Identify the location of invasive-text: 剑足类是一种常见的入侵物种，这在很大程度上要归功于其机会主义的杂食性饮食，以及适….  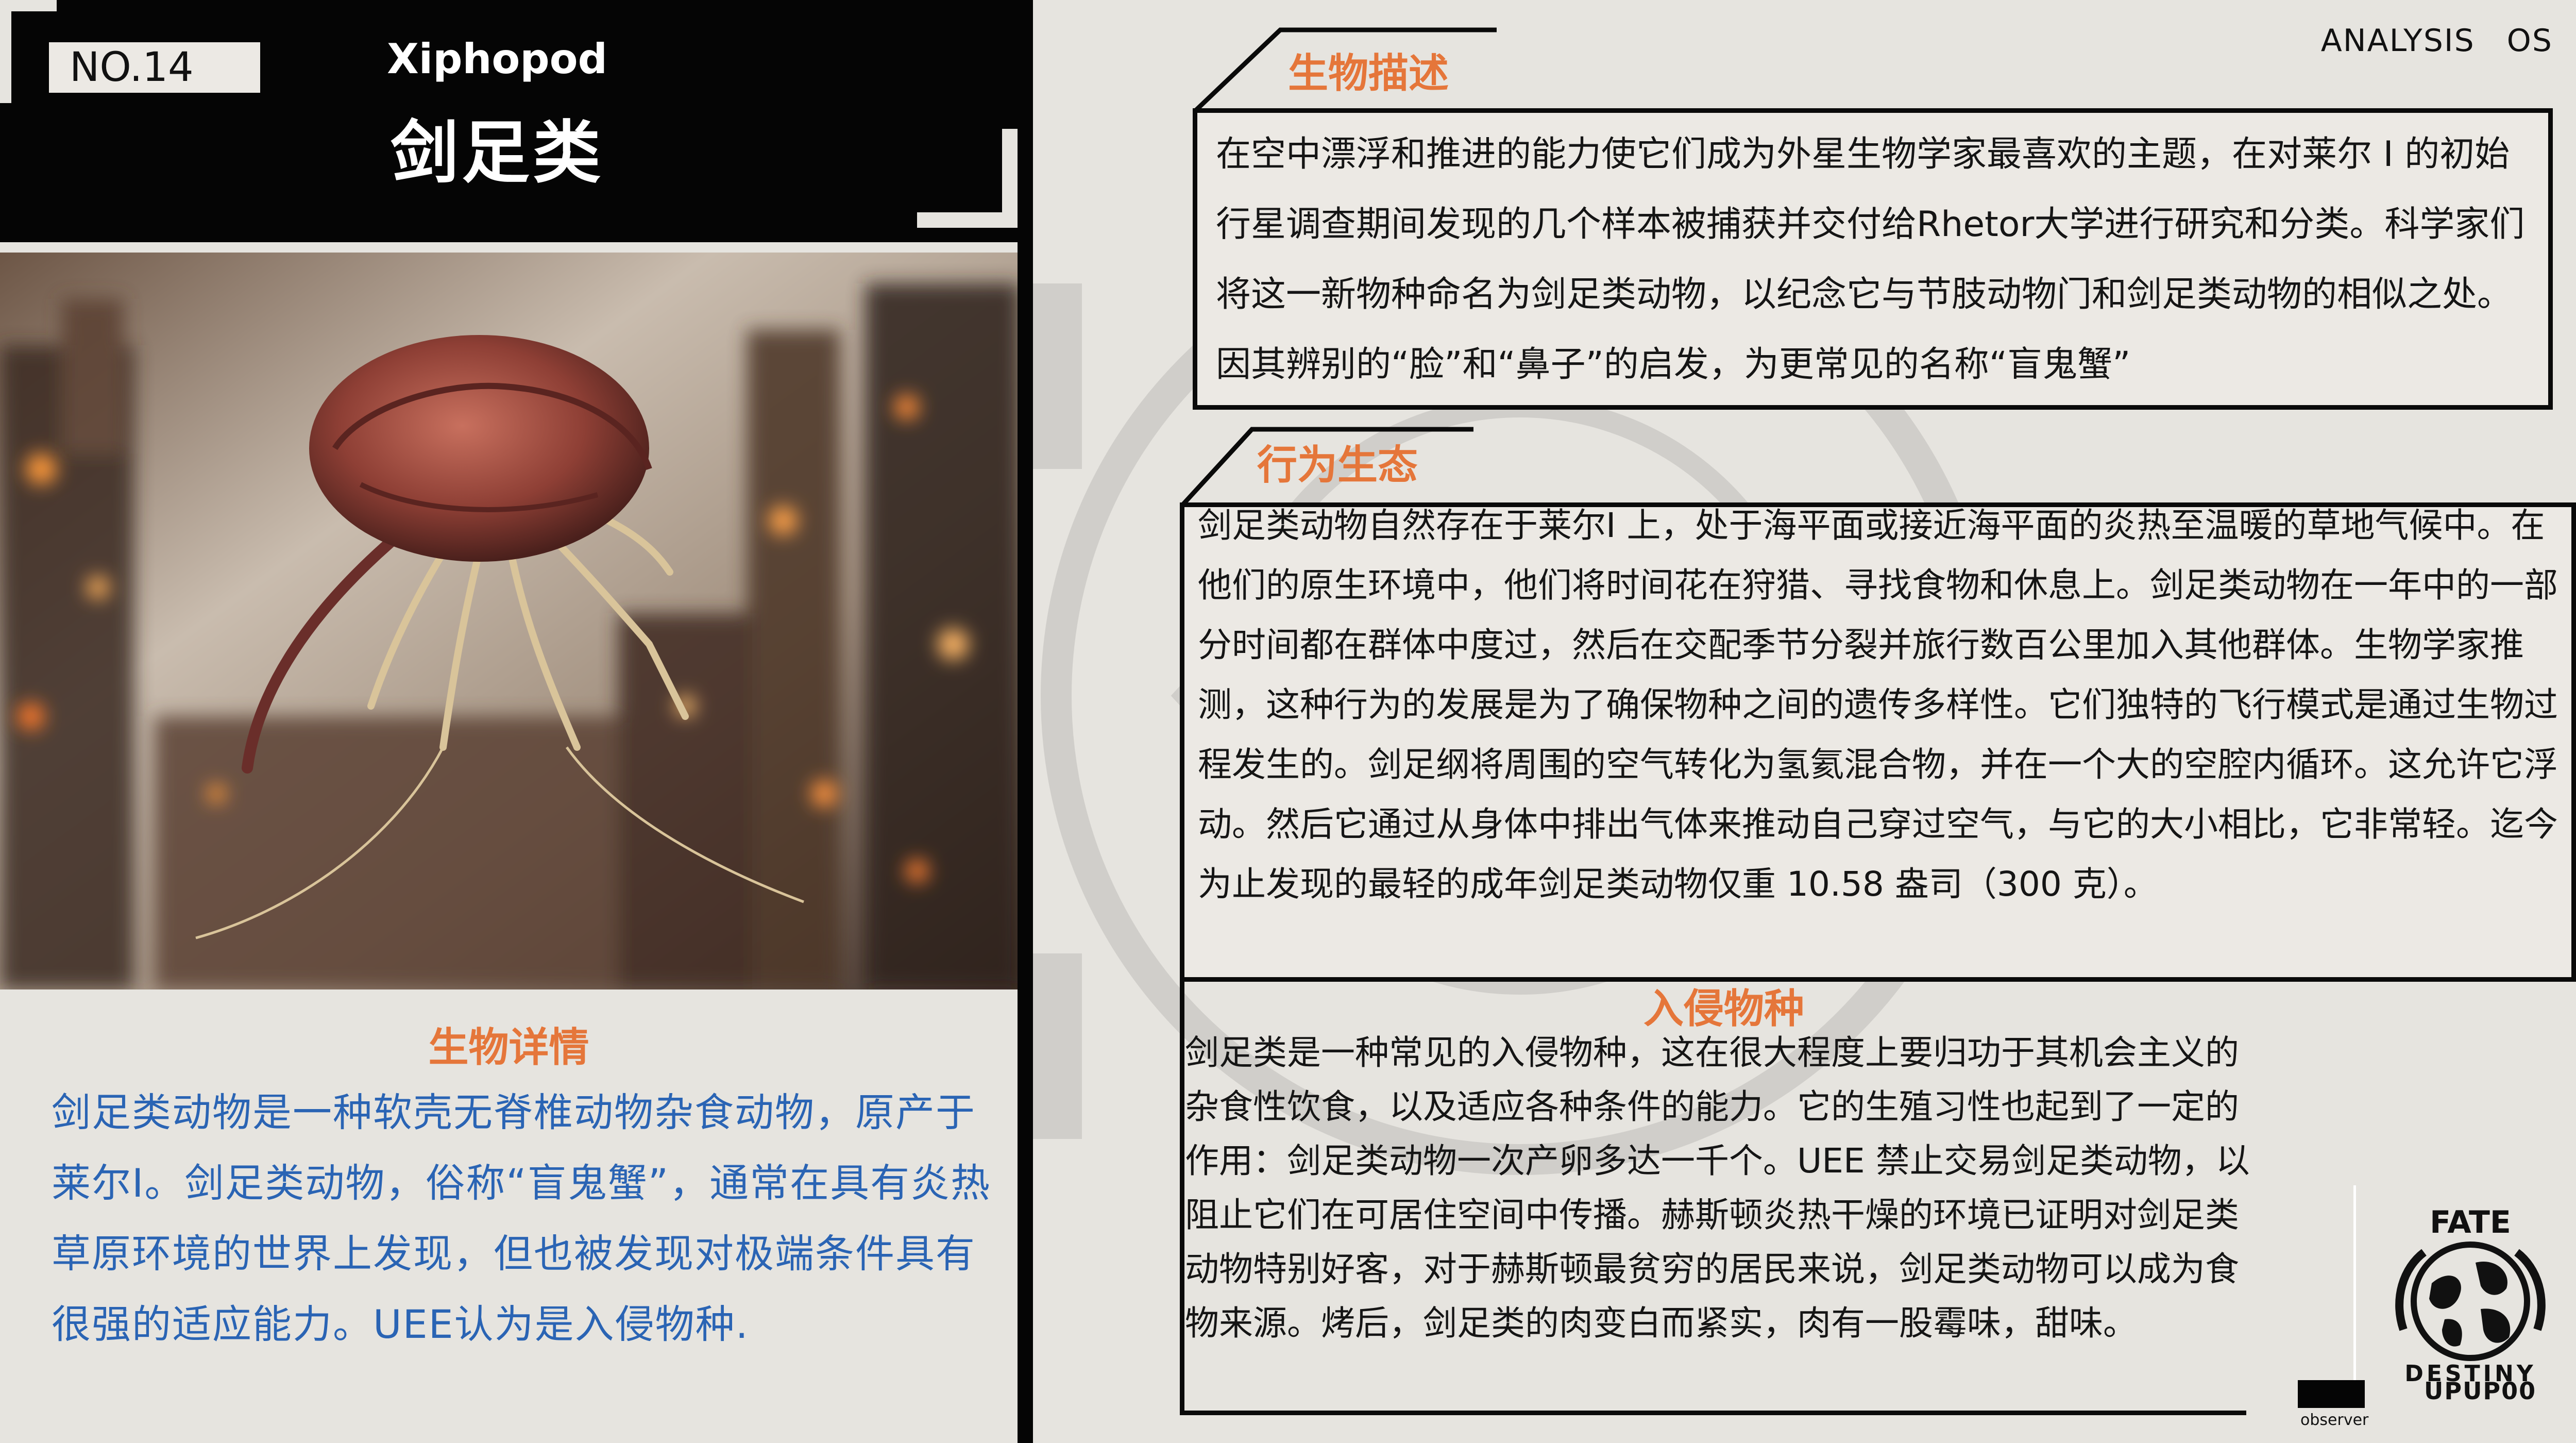
(1717, 1188).